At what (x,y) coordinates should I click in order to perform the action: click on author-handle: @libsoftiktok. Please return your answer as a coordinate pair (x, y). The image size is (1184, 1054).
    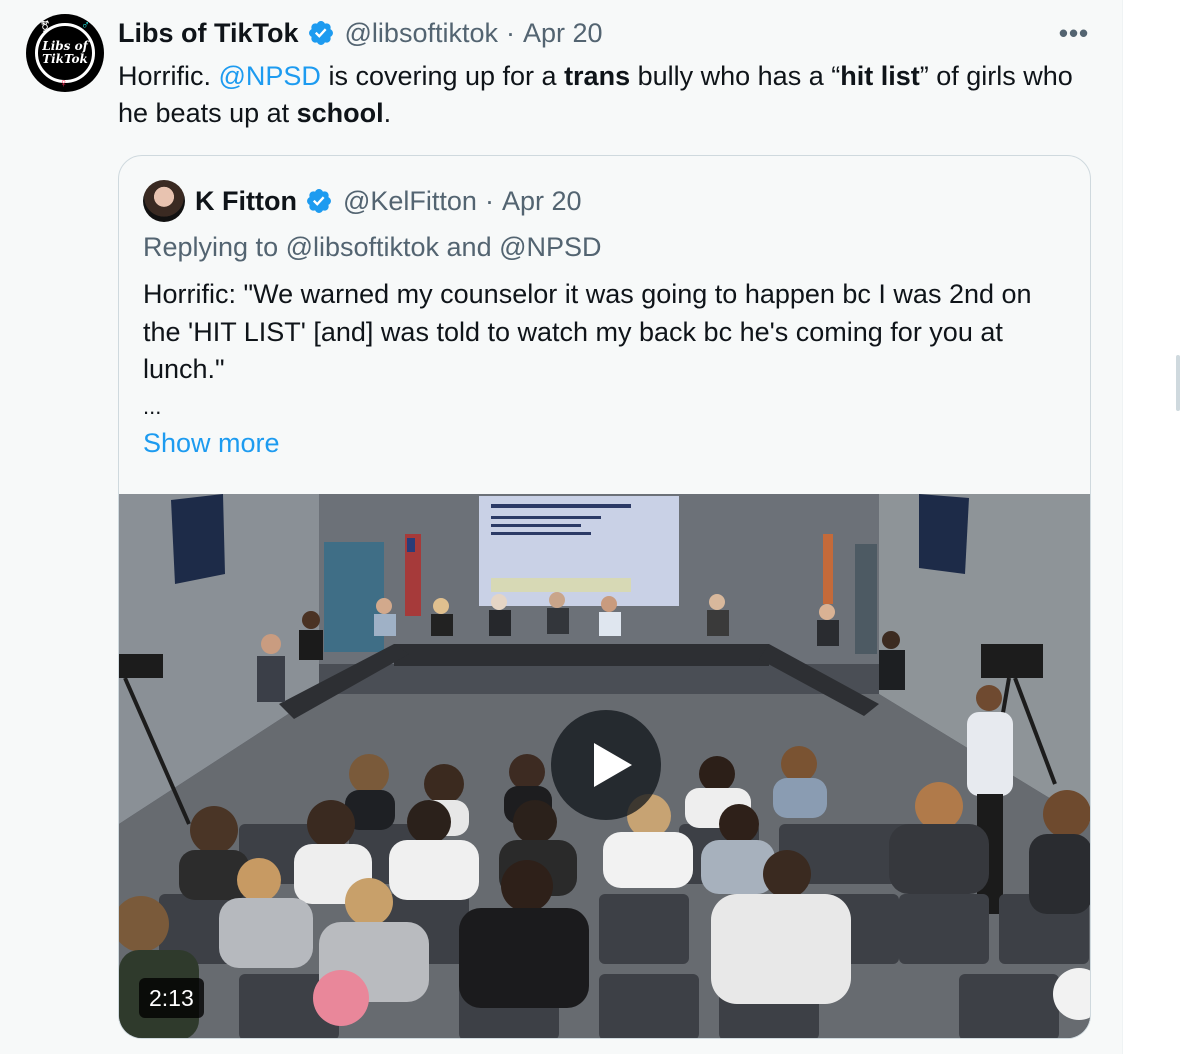
    Looking at the image, I should click on (421, 33).